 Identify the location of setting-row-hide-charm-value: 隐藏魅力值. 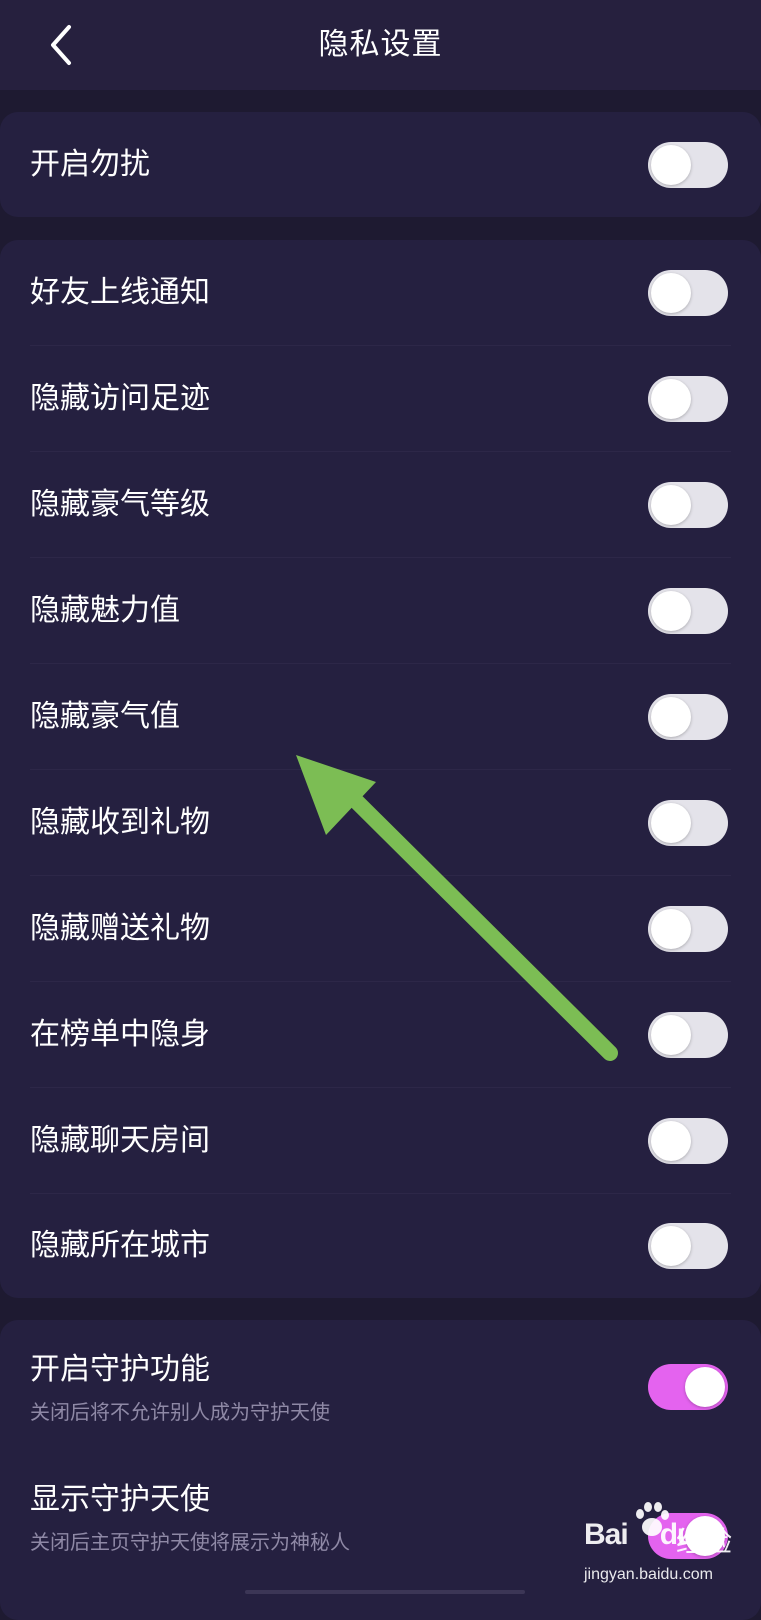
(380, 611).